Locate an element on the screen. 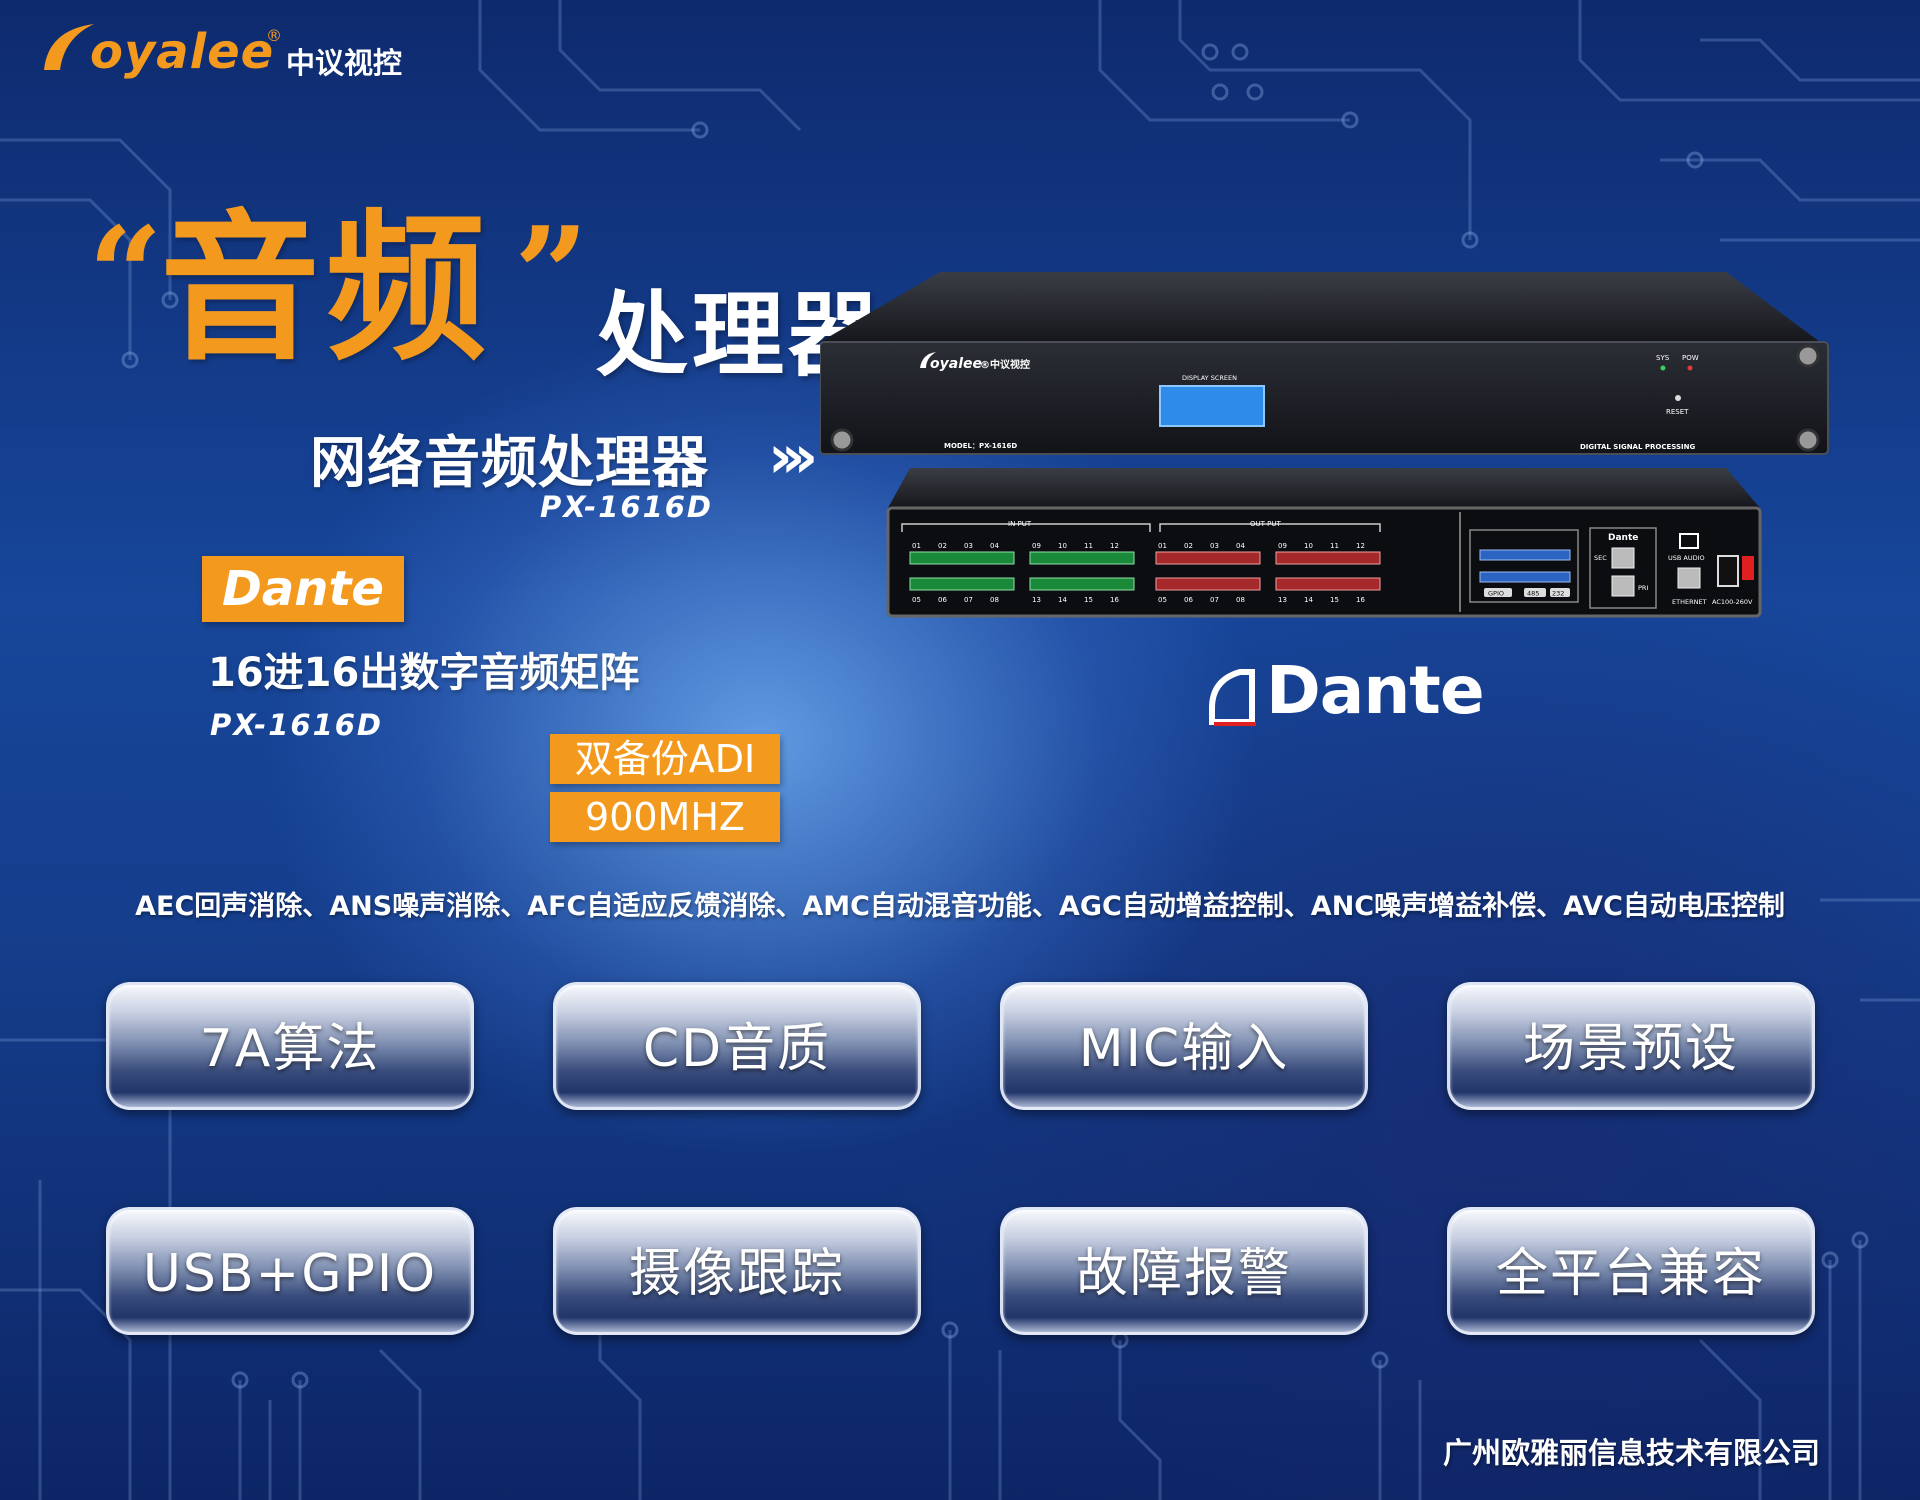 This screenshot has height=1500, width=1920. output-ch-11: 11 is located at coordinates (1334, 546).